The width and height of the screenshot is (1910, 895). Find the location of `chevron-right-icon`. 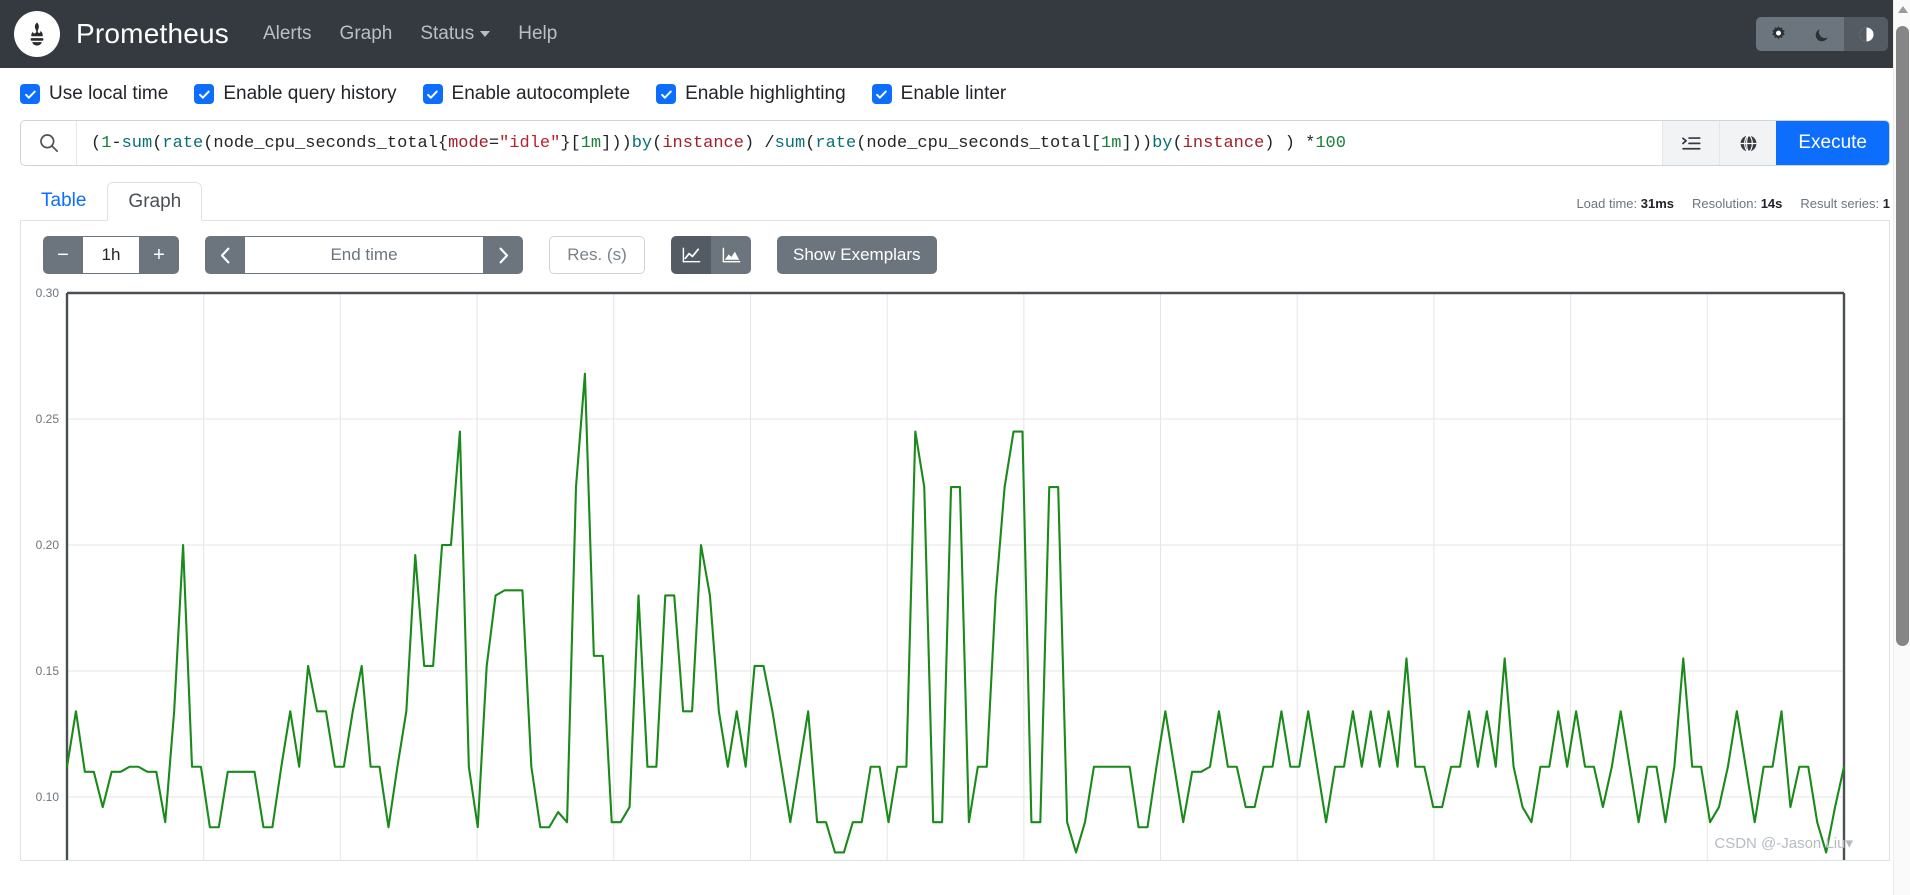

chevron-right-icon is located at coordinates (503, 255).